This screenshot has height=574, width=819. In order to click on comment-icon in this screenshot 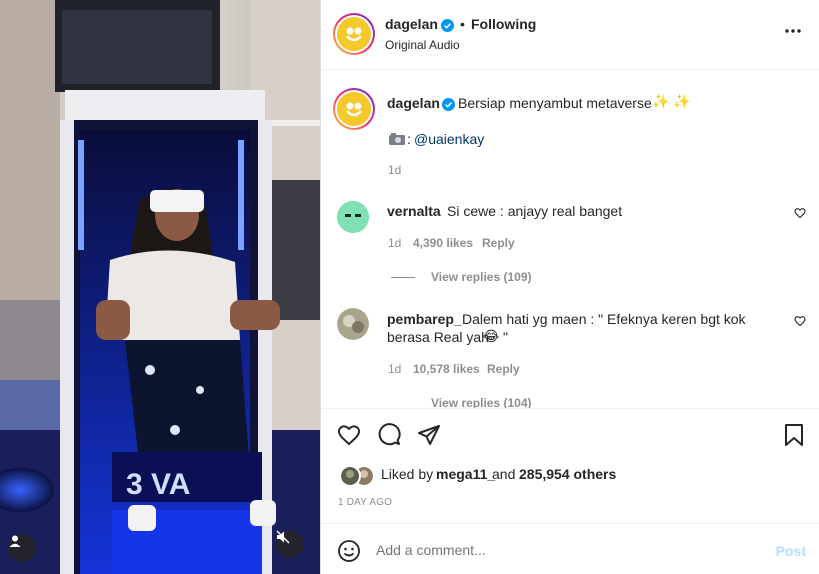, I will do `click(389, 436)`.